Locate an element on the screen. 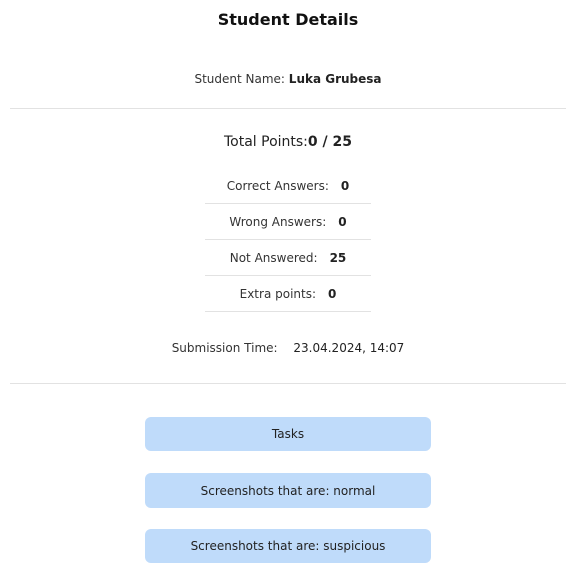  stat-row-extra-points: Extra points: 0 is located at coordinates (288, 294).